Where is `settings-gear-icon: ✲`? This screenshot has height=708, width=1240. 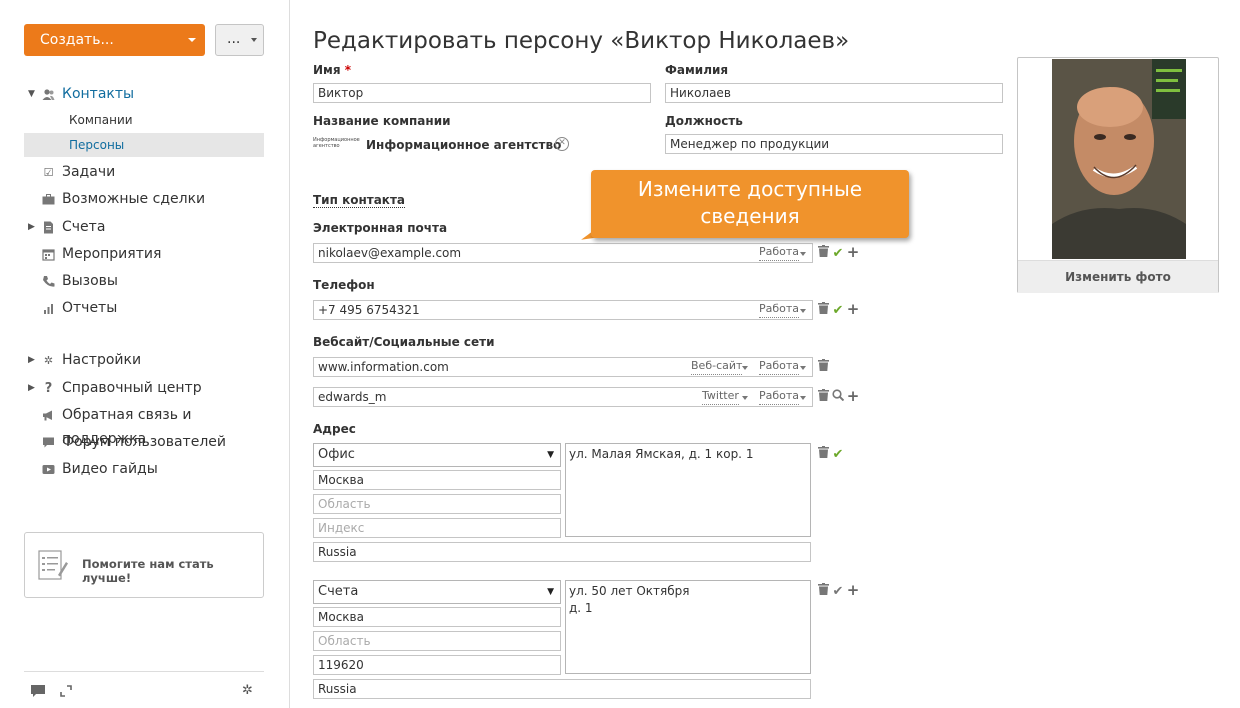 settings-gear-icon: ✲ is located at coordinates (250, 691).